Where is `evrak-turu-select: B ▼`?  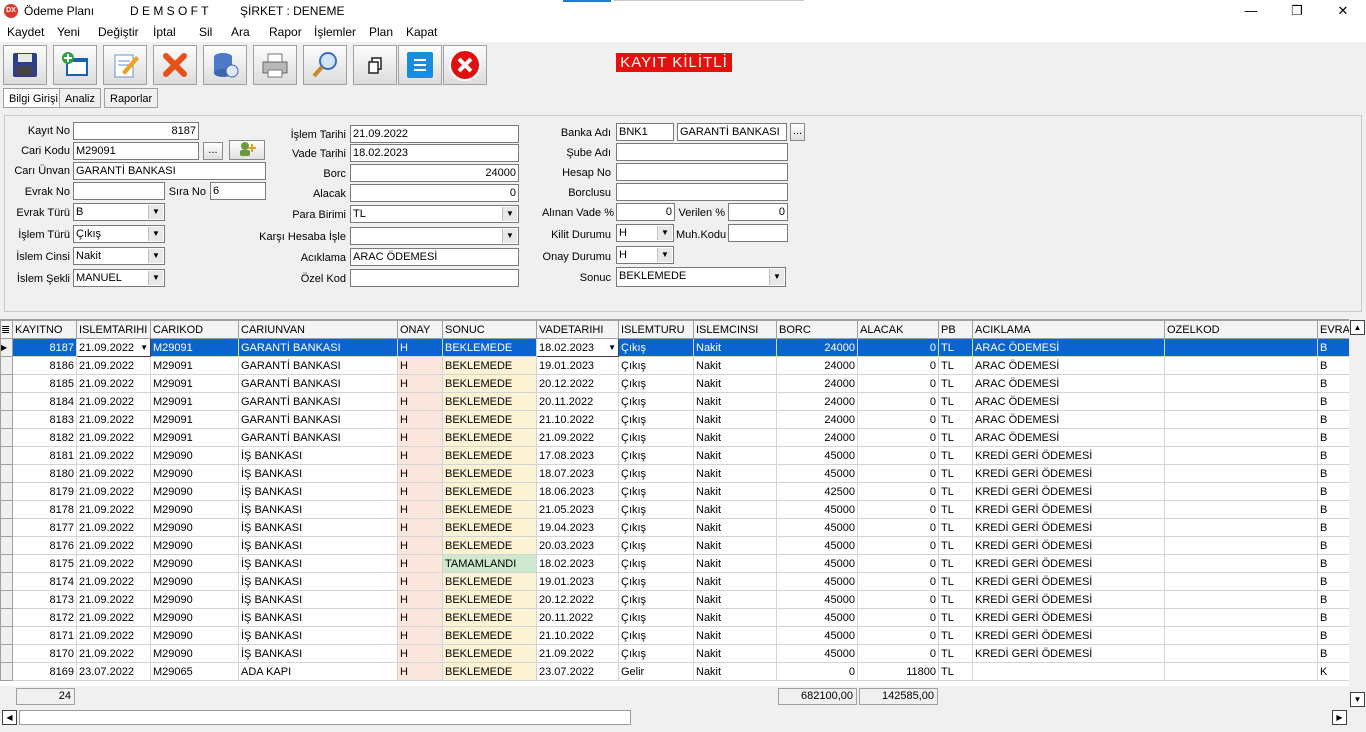 evrak-turu-select: B ▼ is located at coordinates (119, 212).